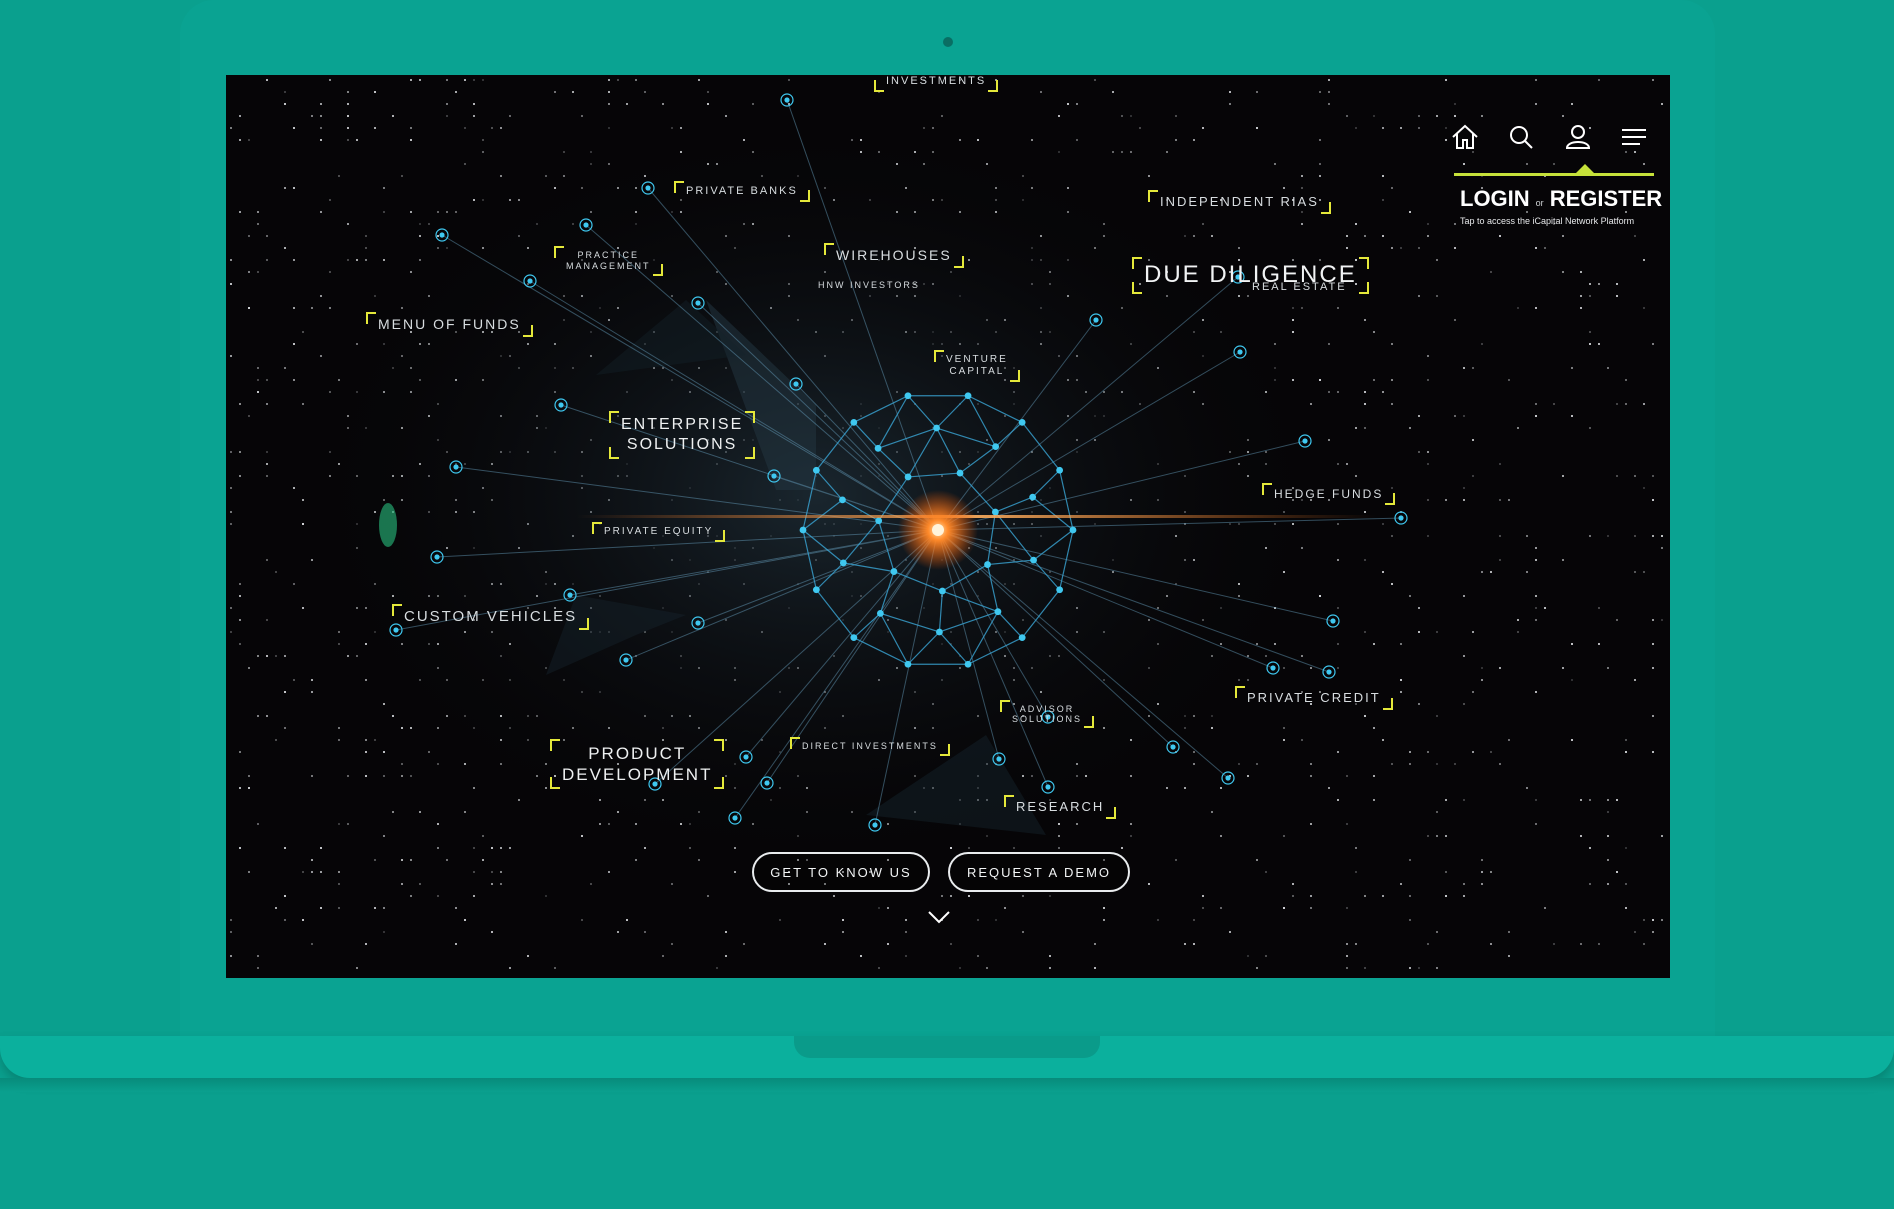 Image resolution: width=1894 pixels, height=1209 pixels. Describe the element at coordinates (977, 366) in the screenshot. I see `label-venture-capital: VENTURE CAPITAL` at that location.